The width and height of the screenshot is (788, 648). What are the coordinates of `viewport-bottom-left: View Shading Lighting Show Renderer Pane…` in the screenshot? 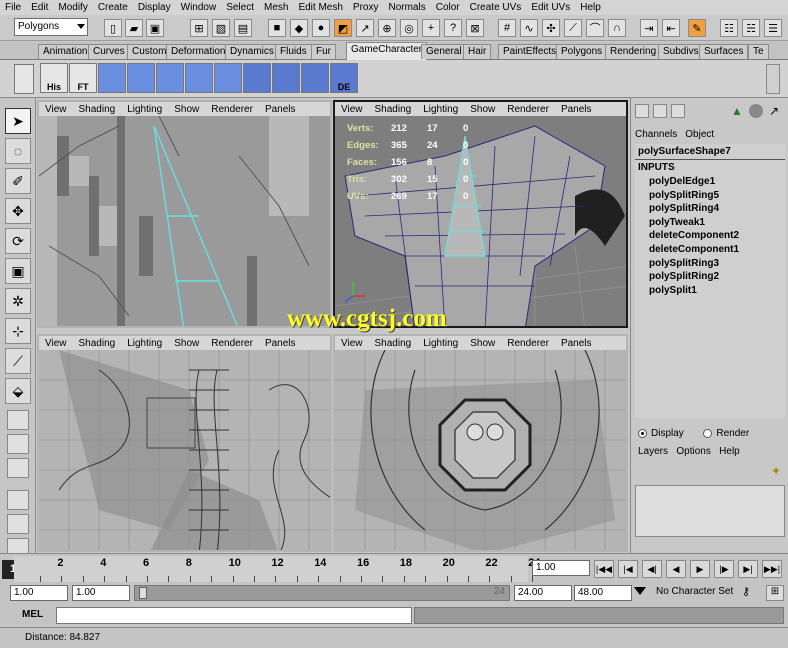 It's located at (184, 443).